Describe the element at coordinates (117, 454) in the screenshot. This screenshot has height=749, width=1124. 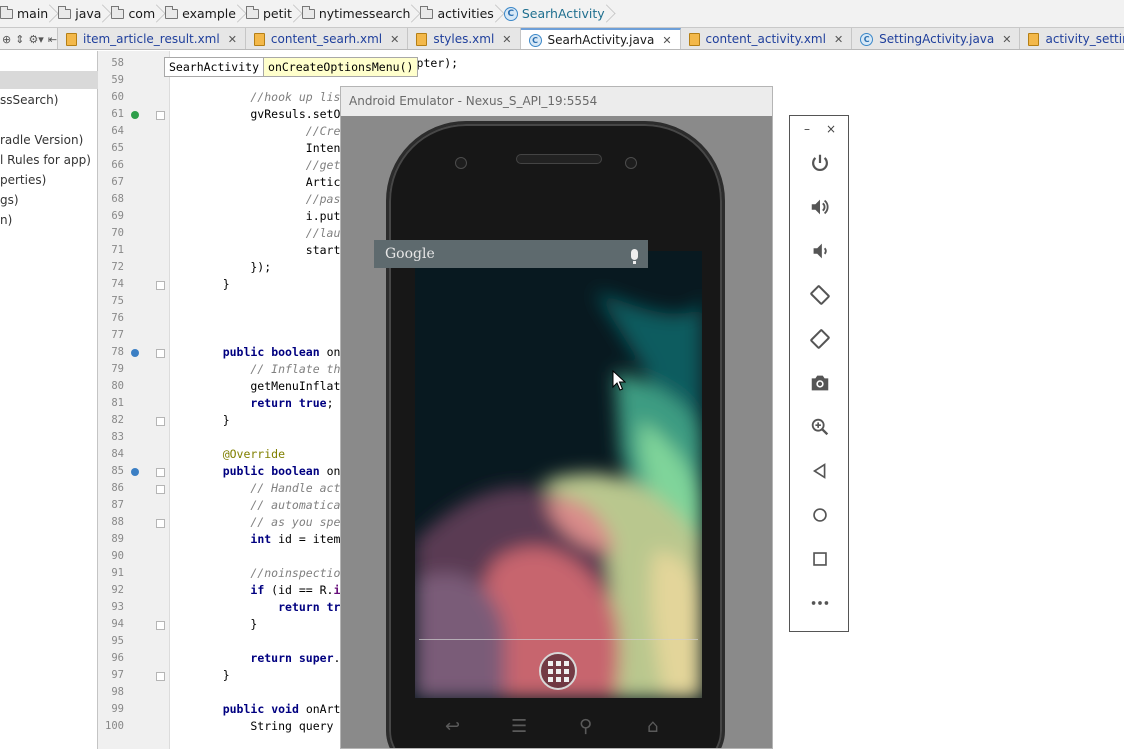
I see `line-number: 84` at that location.